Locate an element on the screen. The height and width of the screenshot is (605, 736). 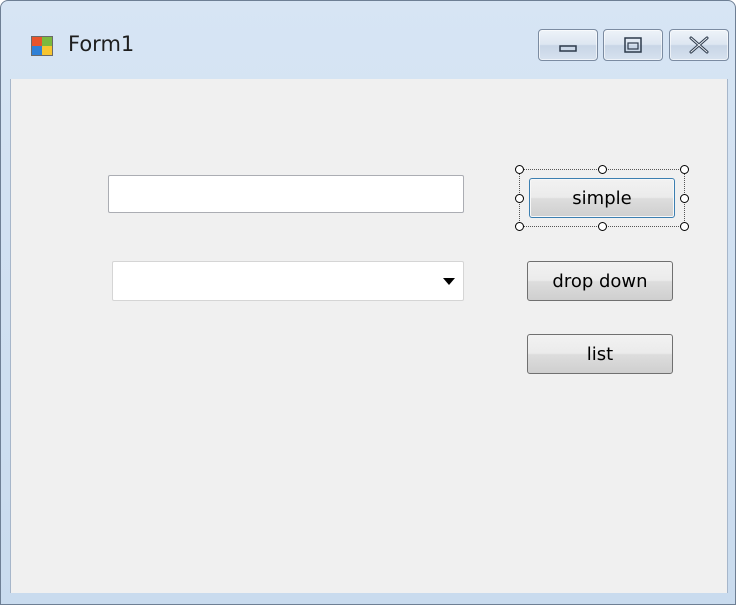
minimize-icon is located at coordinates (568, 48).